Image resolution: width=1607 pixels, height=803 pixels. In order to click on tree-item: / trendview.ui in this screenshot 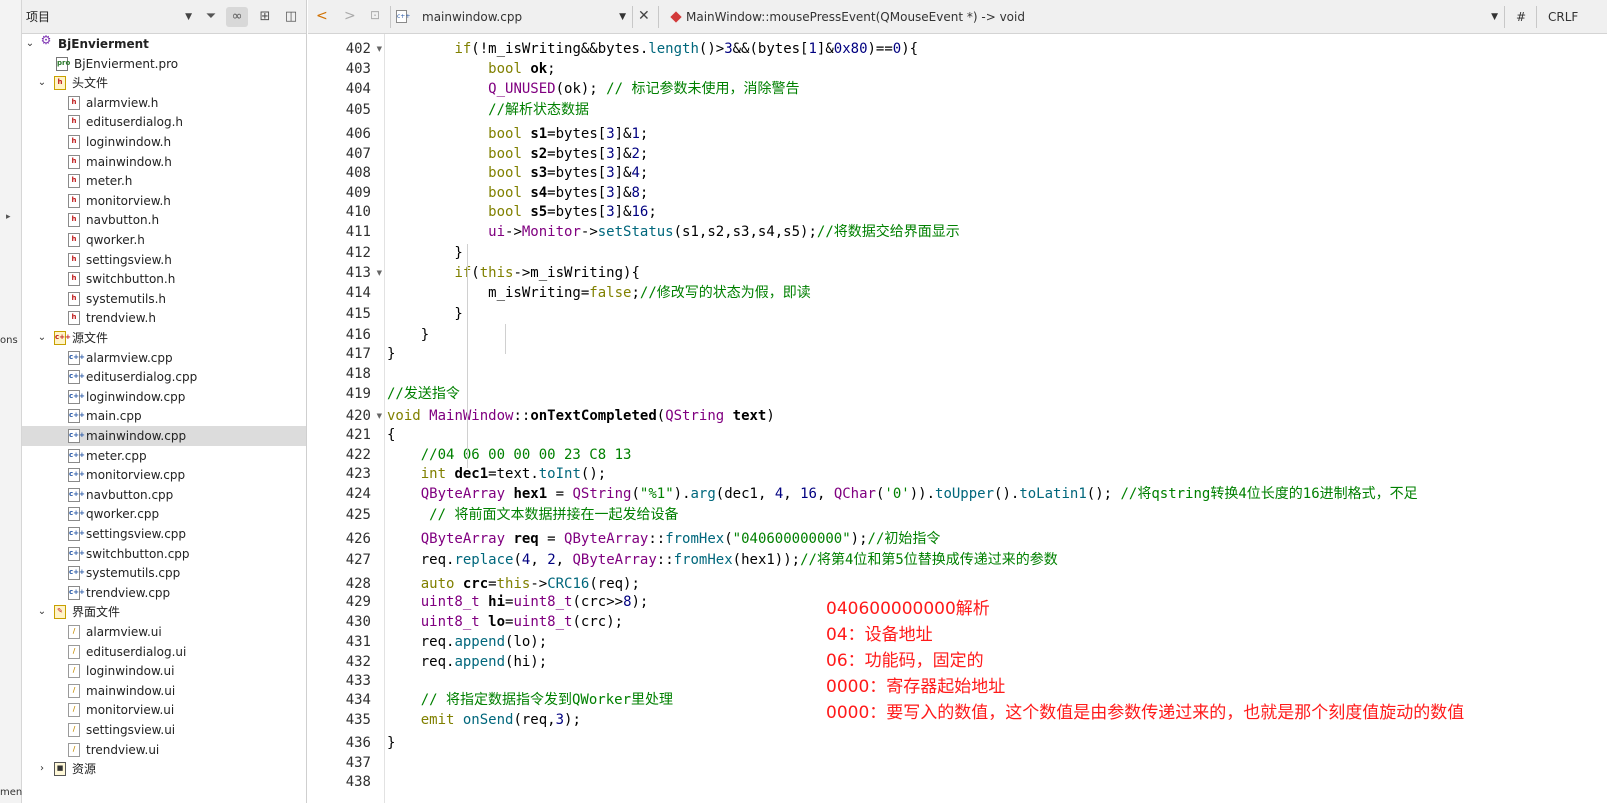, I will do `click(164, 750)`.